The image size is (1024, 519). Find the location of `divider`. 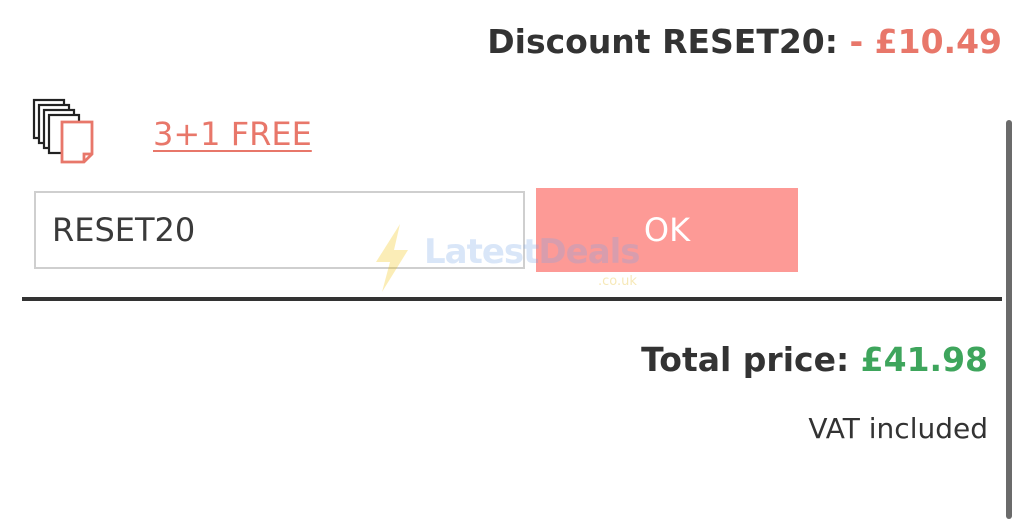

divider is located at coordinates (512, 299).